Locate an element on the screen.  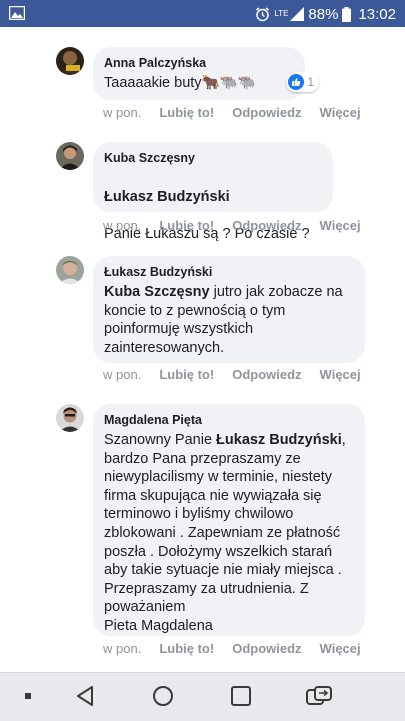
battery-icon is located at coordinates (347, 14).